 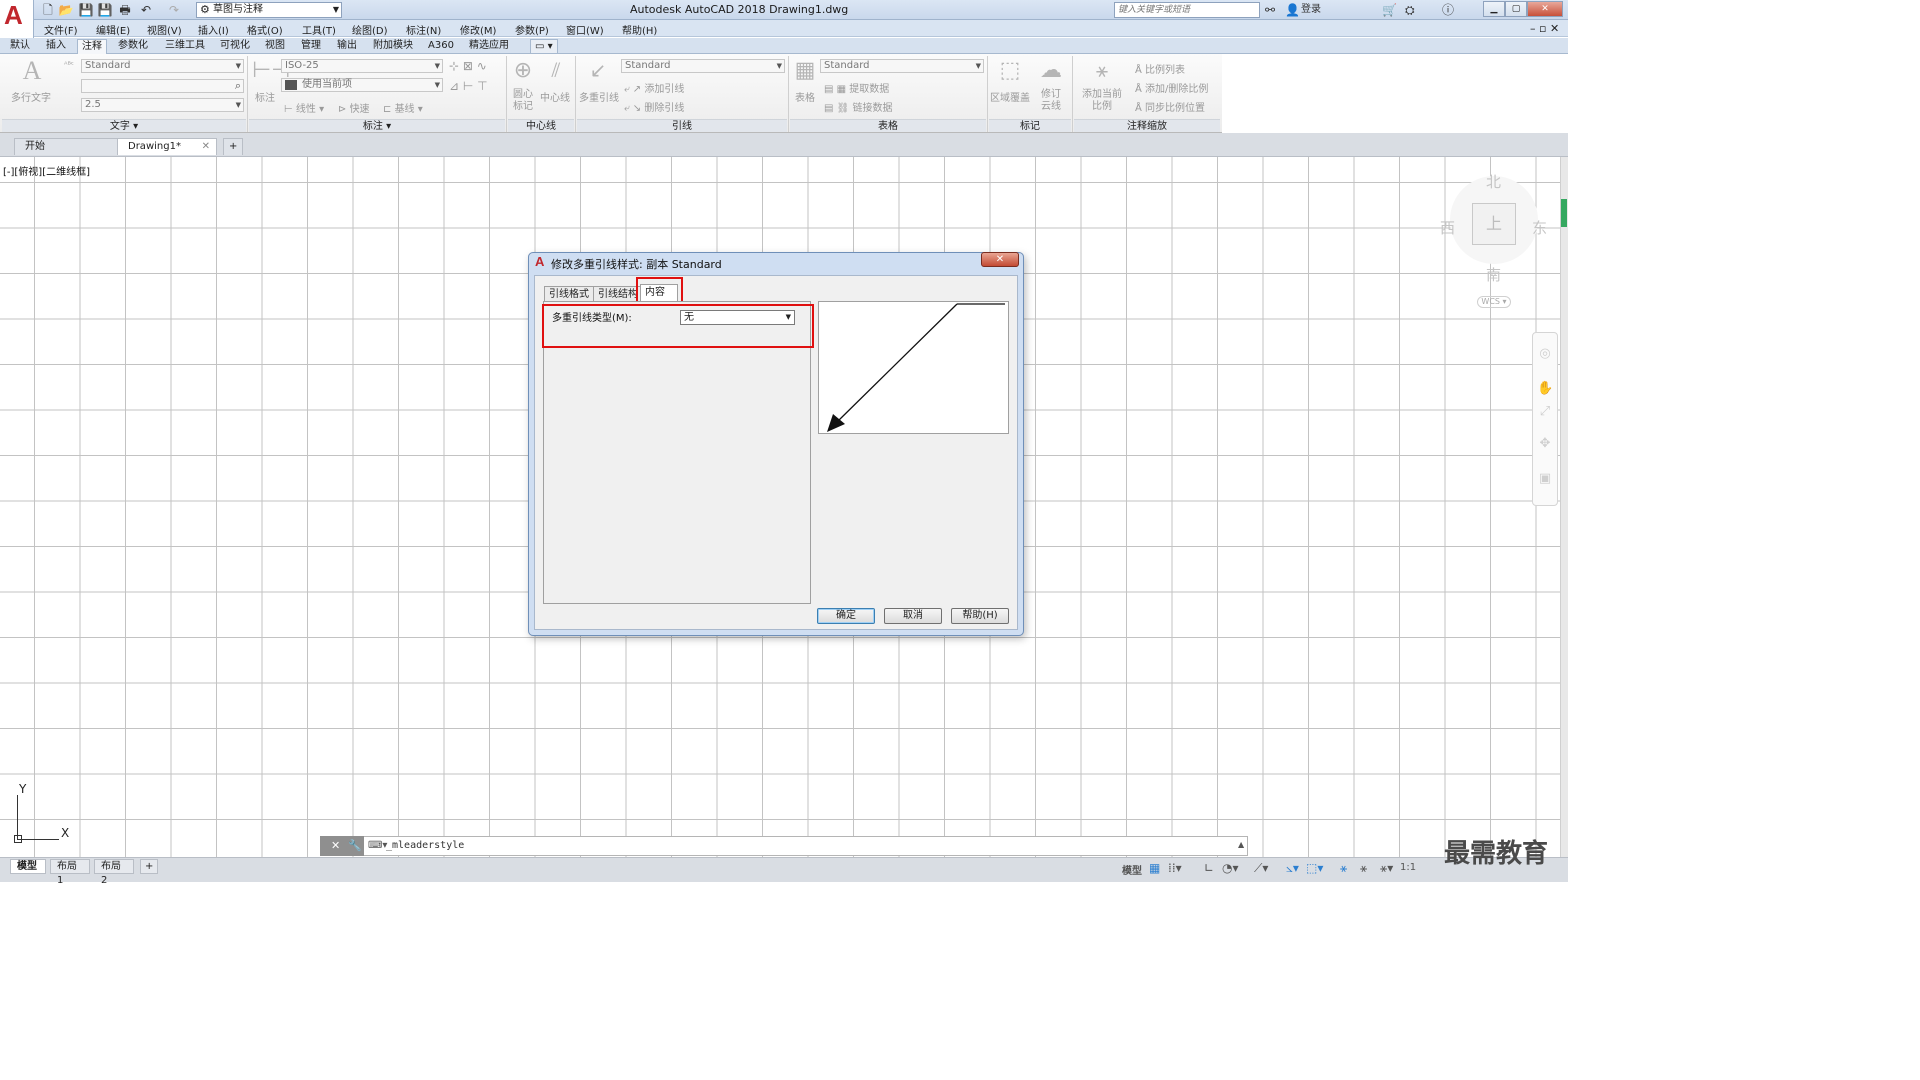 I want to click on menu-dimension: 标注(N), so click(x=423, y=29).